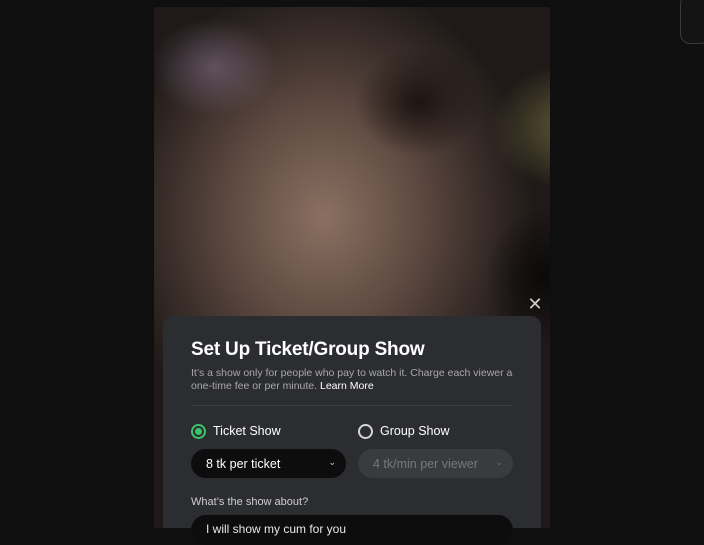  Describe the element at coordinates (347, 386) in the screenshot. I see `learn-more-link: Learn More` at that location.